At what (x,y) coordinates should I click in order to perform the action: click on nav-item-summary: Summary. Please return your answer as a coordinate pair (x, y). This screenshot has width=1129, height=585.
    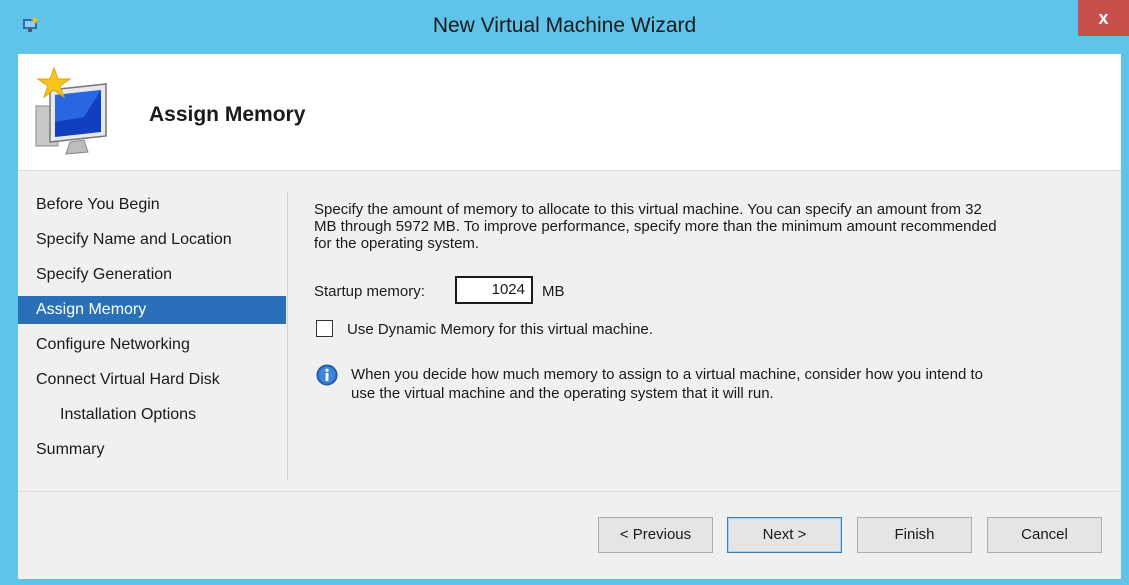
    Looking at the image, I should click on (152, 450).